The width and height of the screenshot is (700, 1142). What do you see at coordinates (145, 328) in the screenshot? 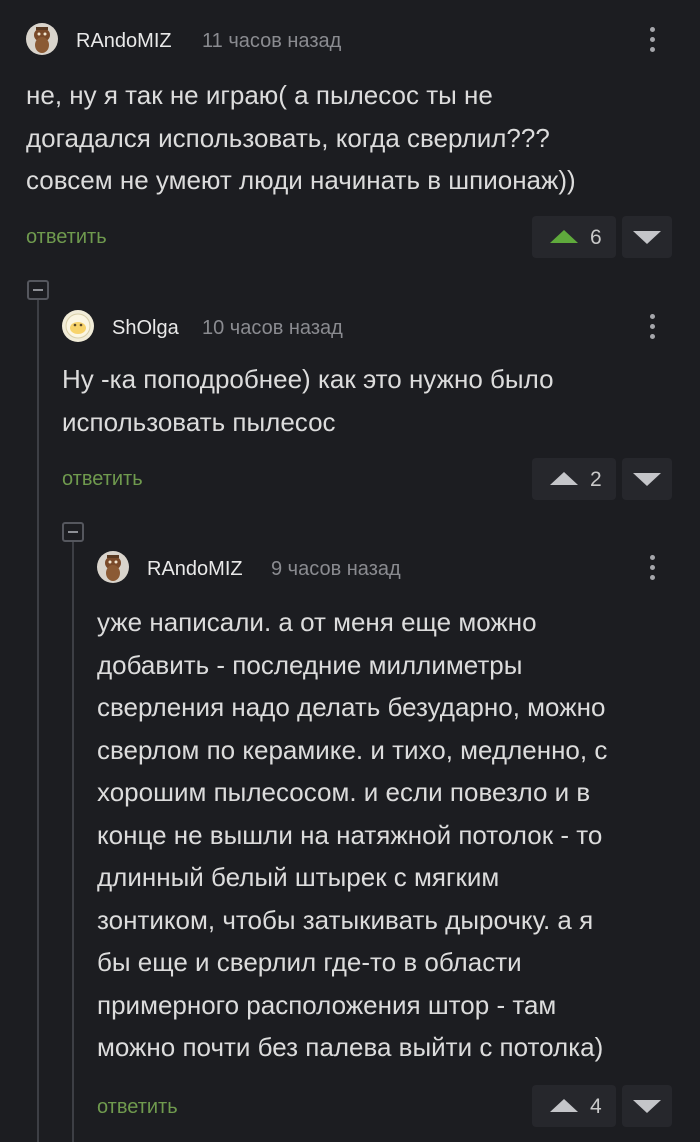
I see `author-name: ShOlga` at bounding box center [145, 328].